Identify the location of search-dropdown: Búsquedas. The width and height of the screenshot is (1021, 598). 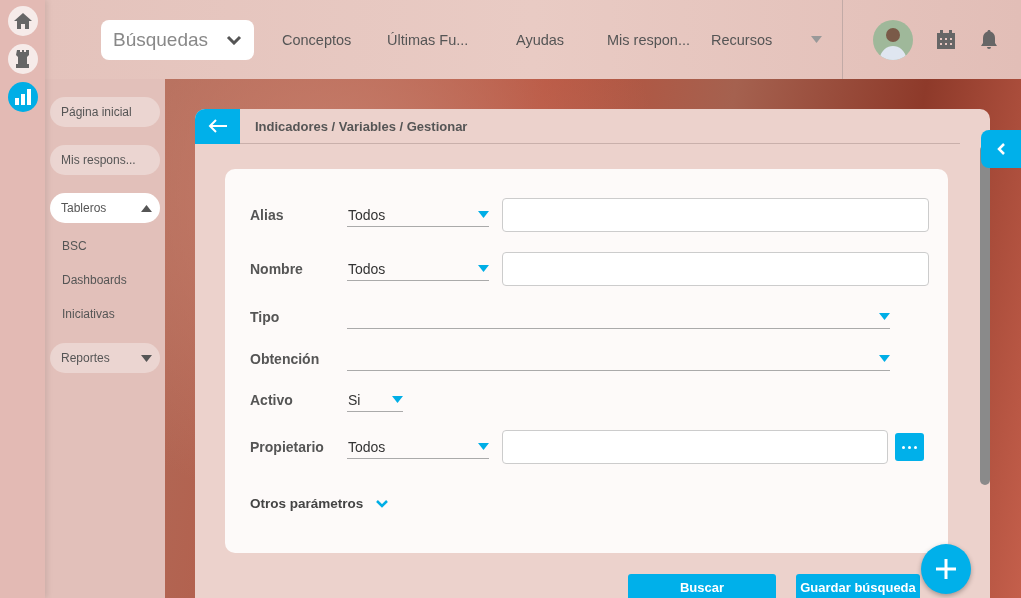
(177, 39).